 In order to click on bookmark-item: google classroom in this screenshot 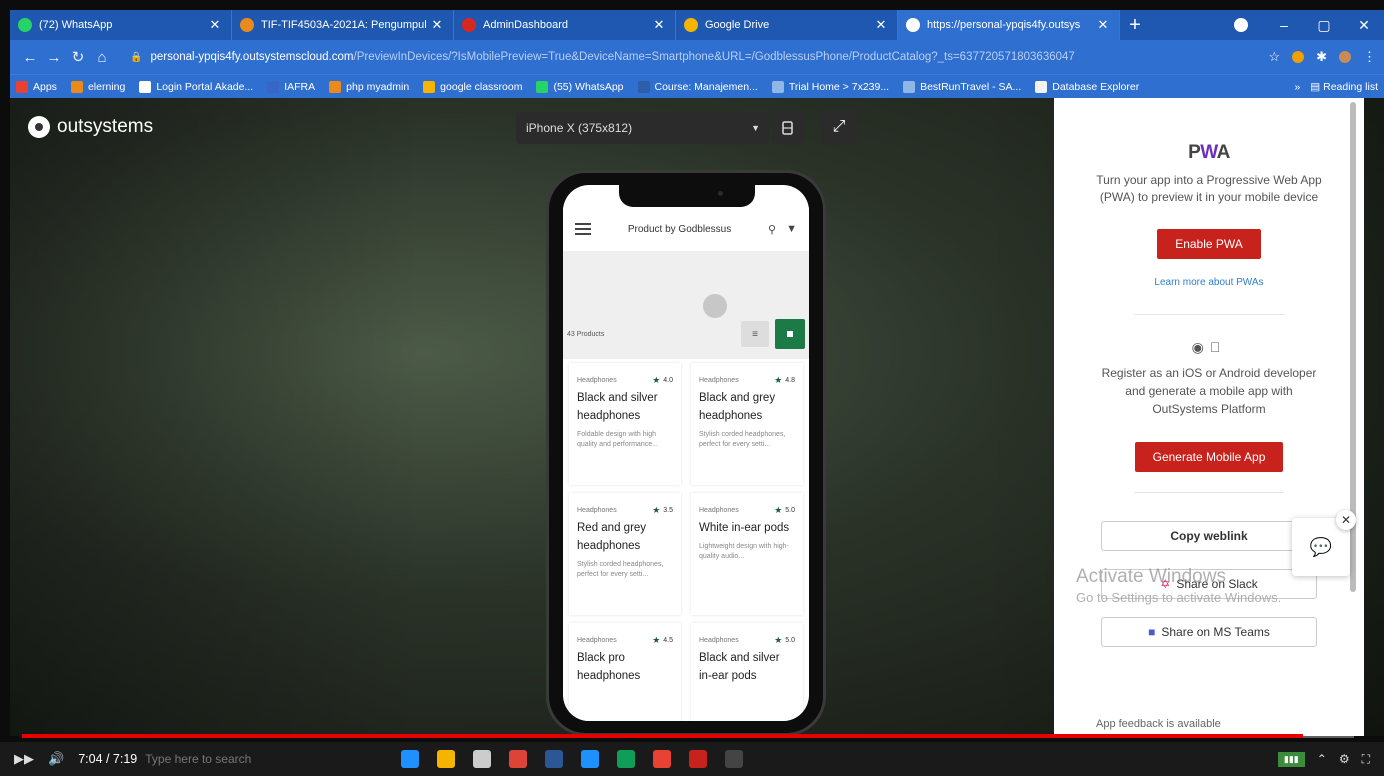, I will do `click(473, 86)`.